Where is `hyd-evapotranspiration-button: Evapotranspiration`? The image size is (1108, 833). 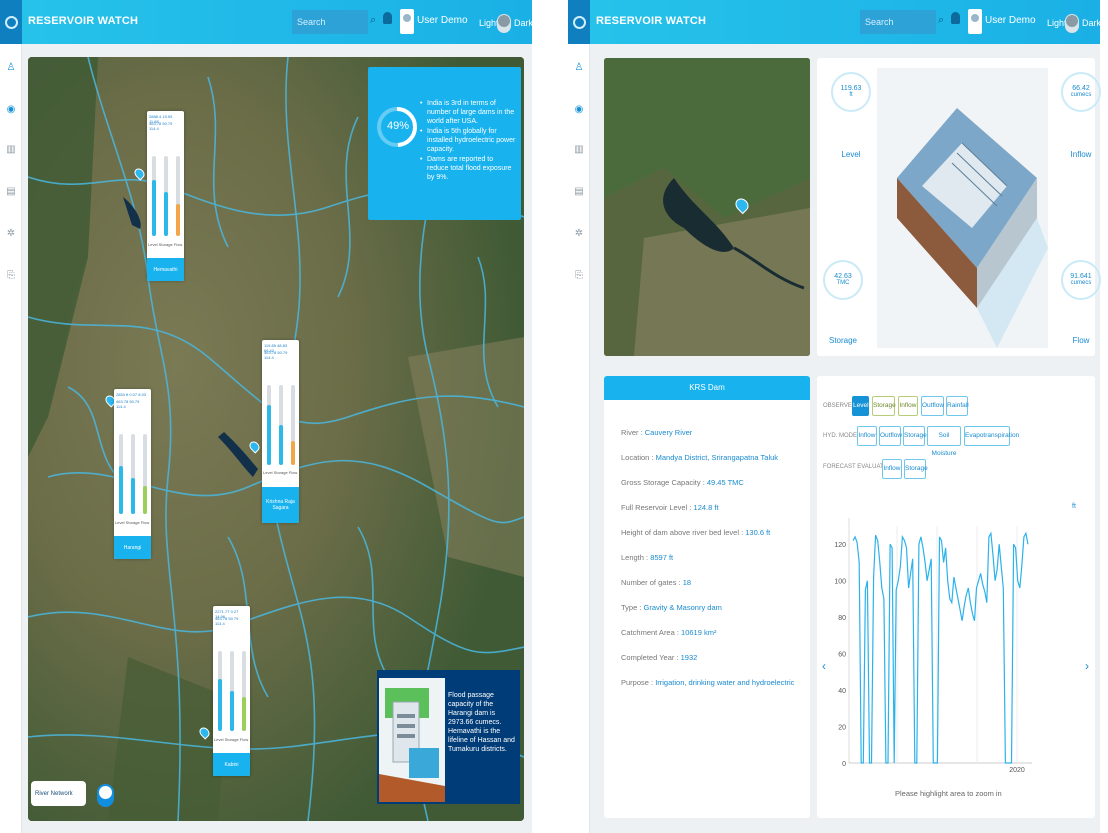 hyd-evapotranspiration-button: Evapotranspiration is located at coordinates (991, 436).